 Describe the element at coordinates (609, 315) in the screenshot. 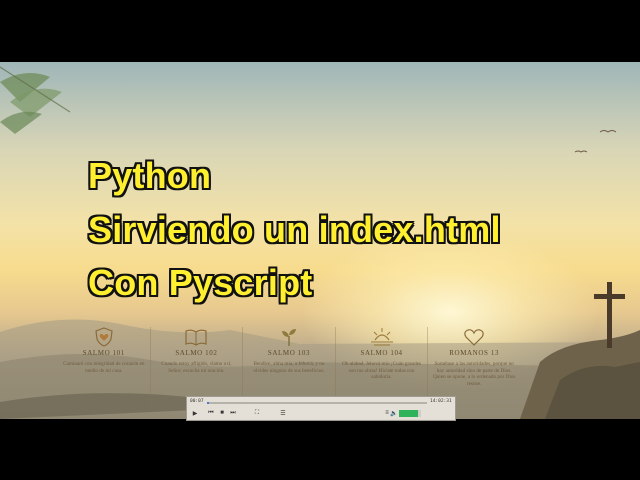

I see `cross-icon` at that location.